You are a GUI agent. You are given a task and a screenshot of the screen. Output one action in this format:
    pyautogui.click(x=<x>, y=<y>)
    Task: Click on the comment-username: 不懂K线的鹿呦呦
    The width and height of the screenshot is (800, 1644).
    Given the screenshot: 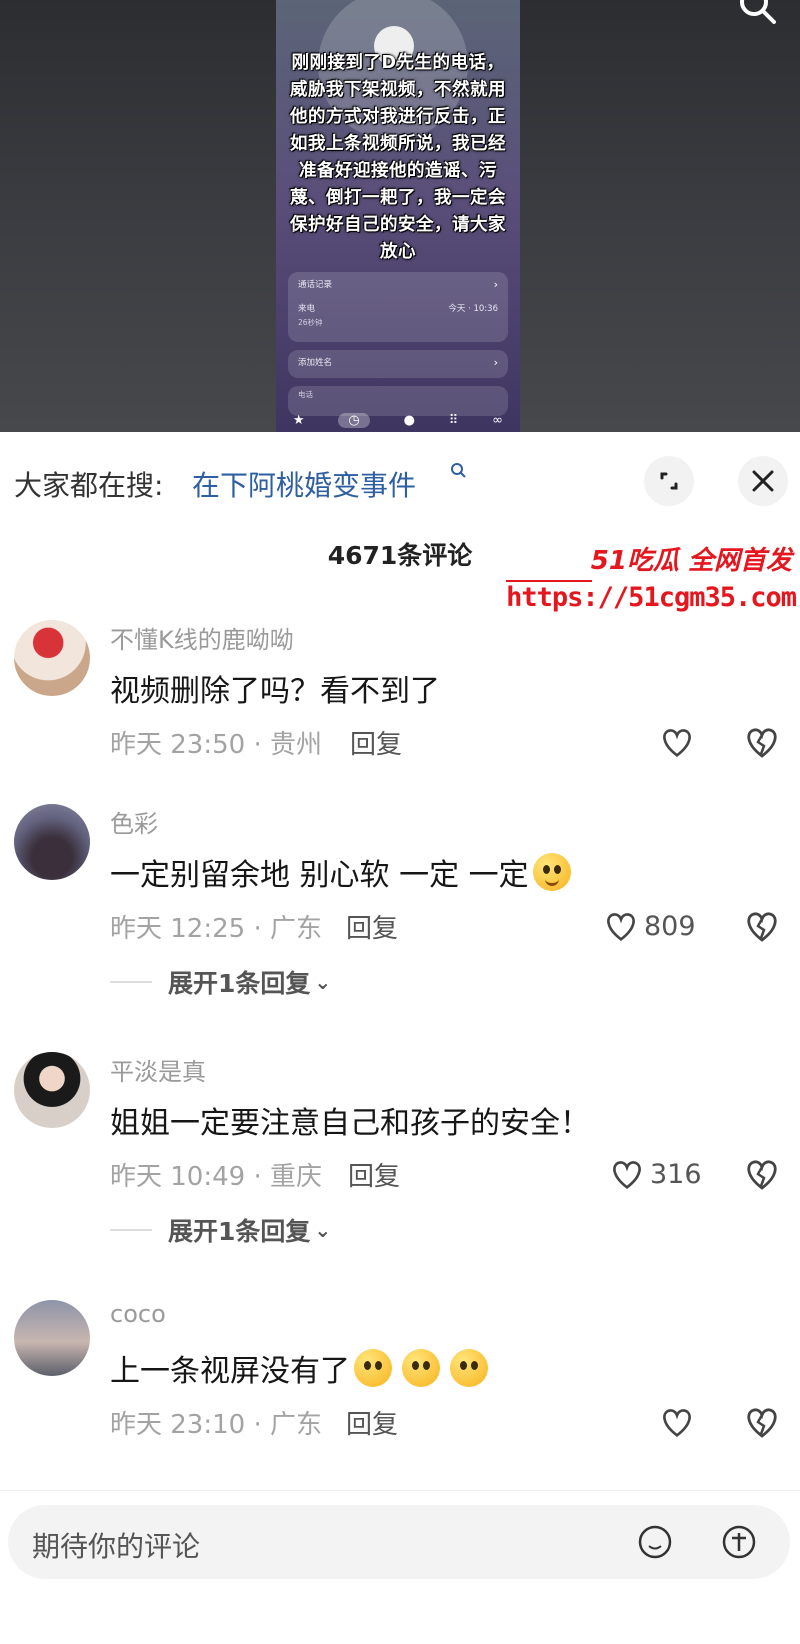 What is the action you would take?
    pyautogui.click(x=202, y=637)
    